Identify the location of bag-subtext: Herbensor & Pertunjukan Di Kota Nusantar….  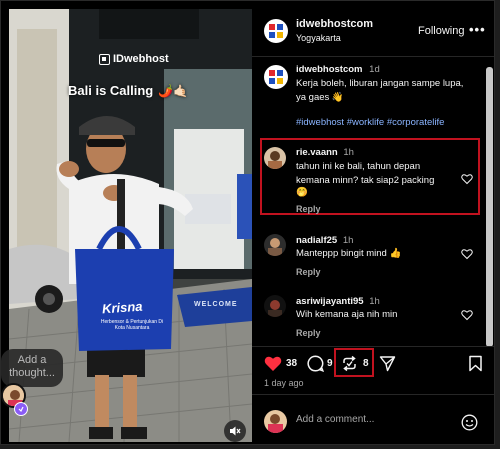
(132, 325).